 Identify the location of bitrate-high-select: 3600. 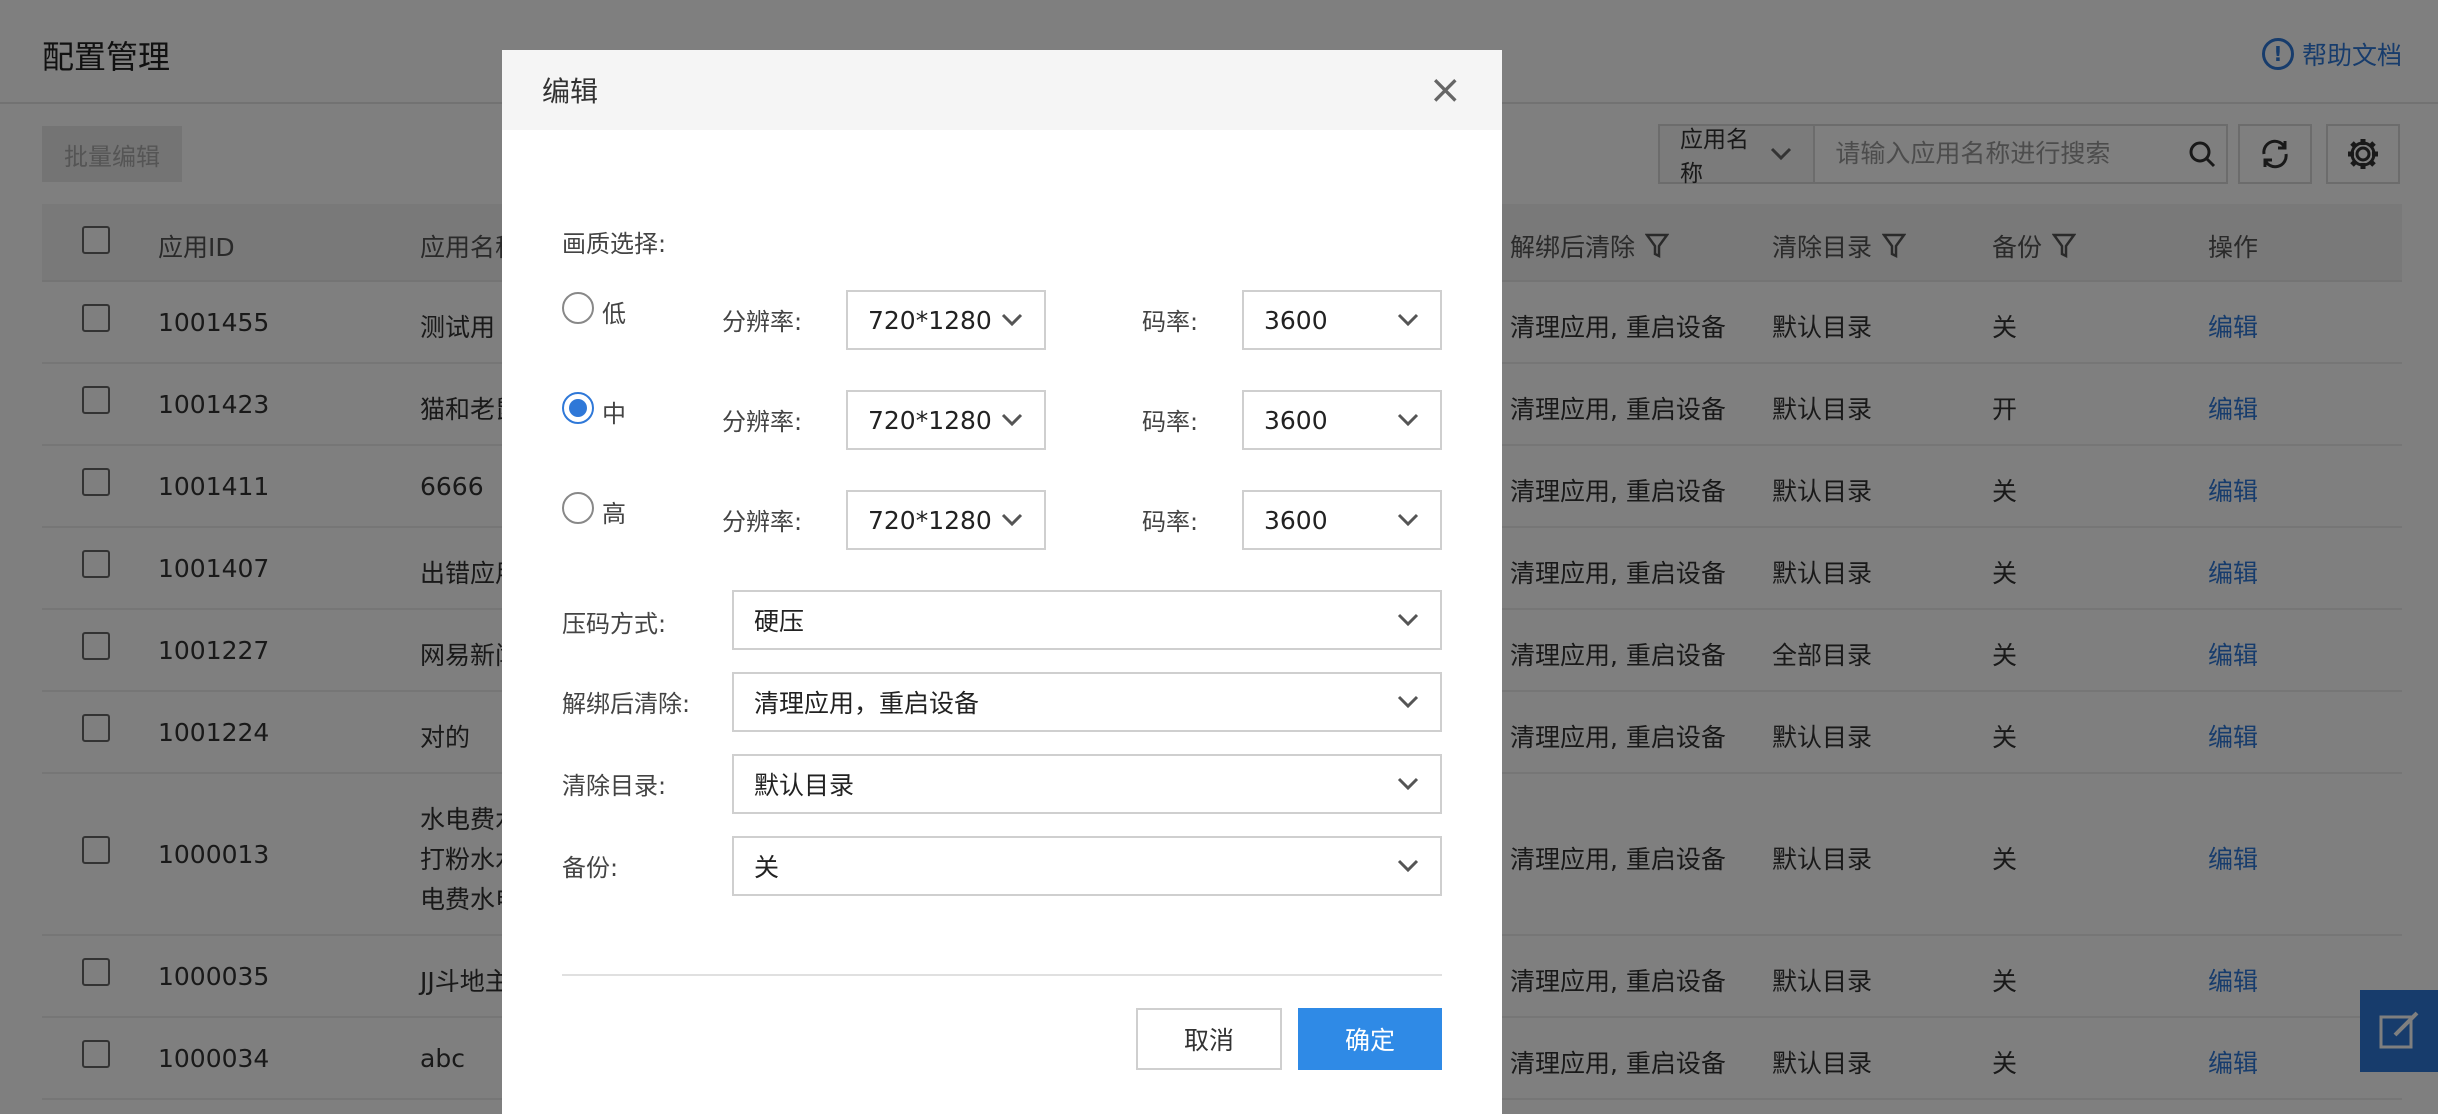
(1342, 520).